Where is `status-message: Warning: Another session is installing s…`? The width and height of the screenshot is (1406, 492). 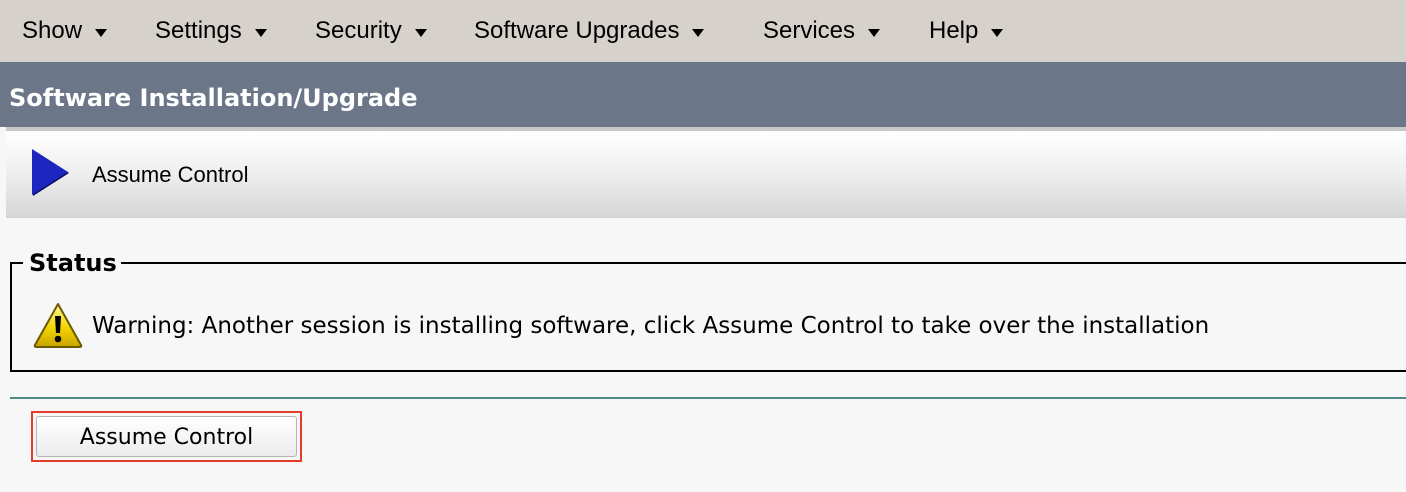 status-message: Warning: Another session is installing s… is located at coordinates (651, 326).